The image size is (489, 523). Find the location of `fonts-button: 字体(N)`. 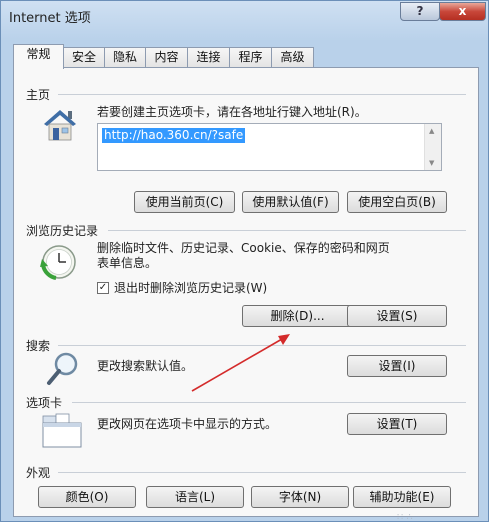

fonts-button: 字体(N) is located at coordinates (300, 497).